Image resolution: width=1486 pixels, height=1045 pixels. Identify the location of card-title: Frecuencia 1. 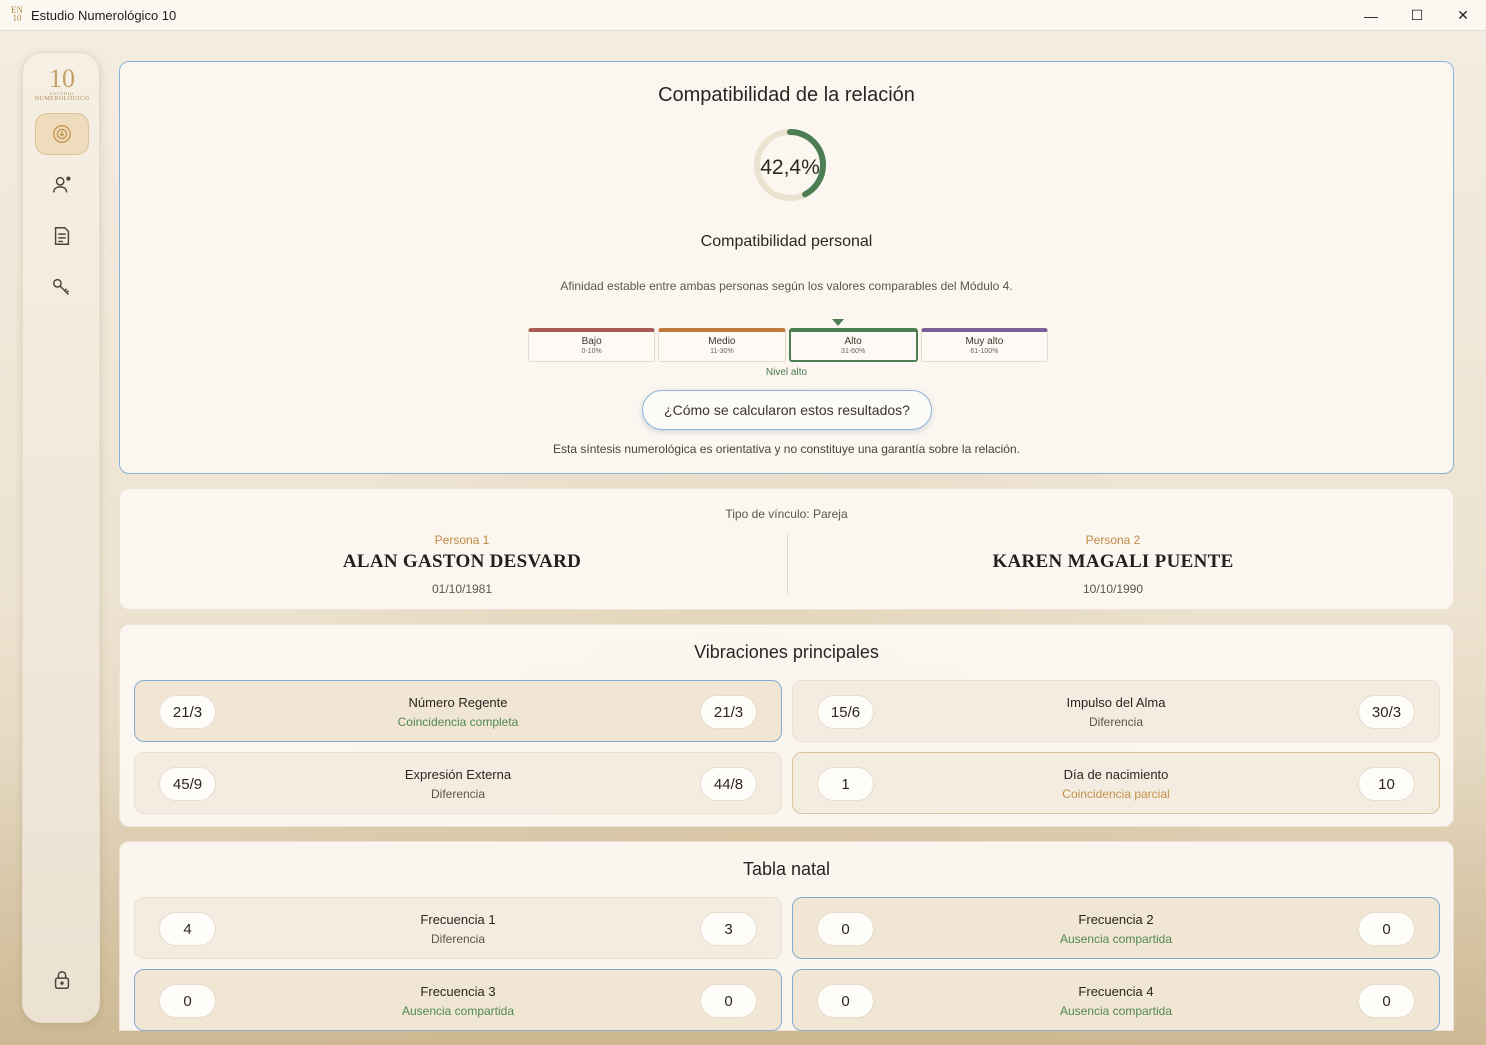
(458, 919).